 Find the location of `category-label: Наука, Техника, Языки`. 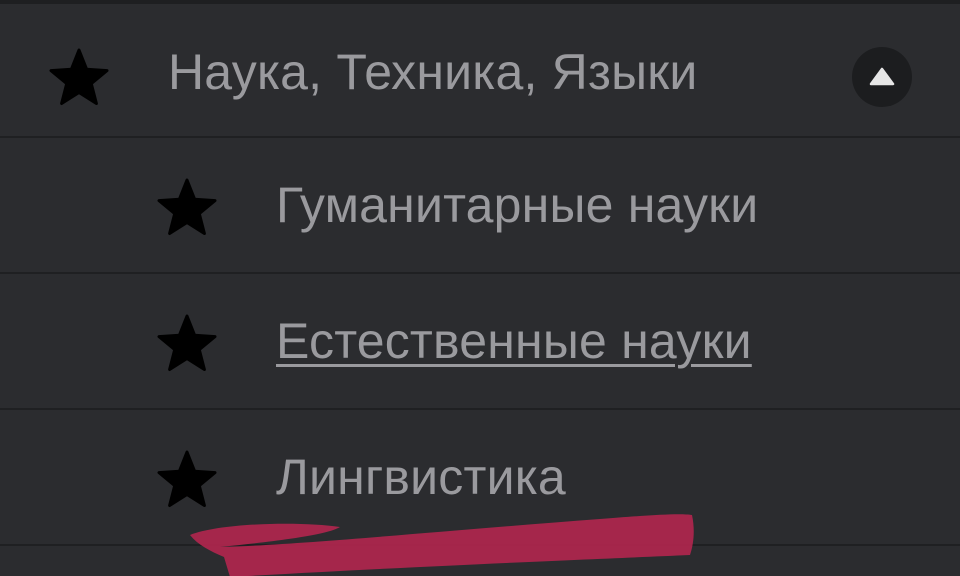

category-label: Наука, Техника, Языки is located at coordinates (433, 72).